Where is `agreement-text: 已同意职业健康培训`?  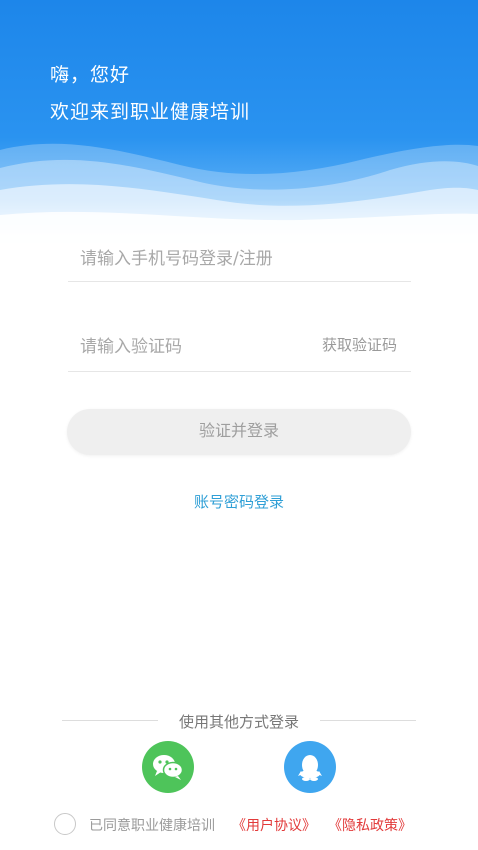
agreement-text: 已同意职业健康培训 is located at coordinates (152, 826).